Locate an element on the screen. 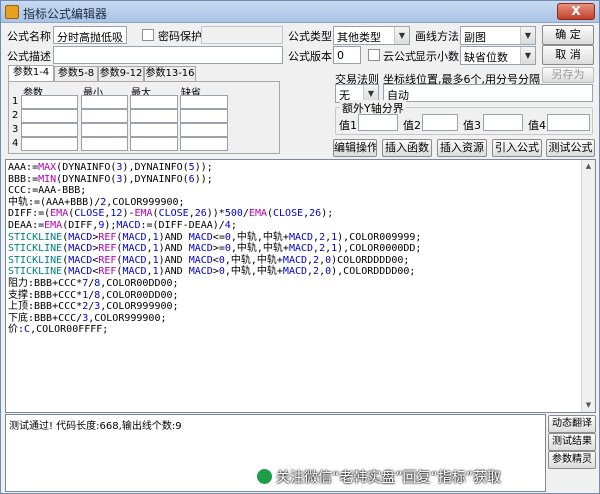 The width and height of the screenshot is (600, 494). yaxis-value-4-input is located at coordinates (568, 122).